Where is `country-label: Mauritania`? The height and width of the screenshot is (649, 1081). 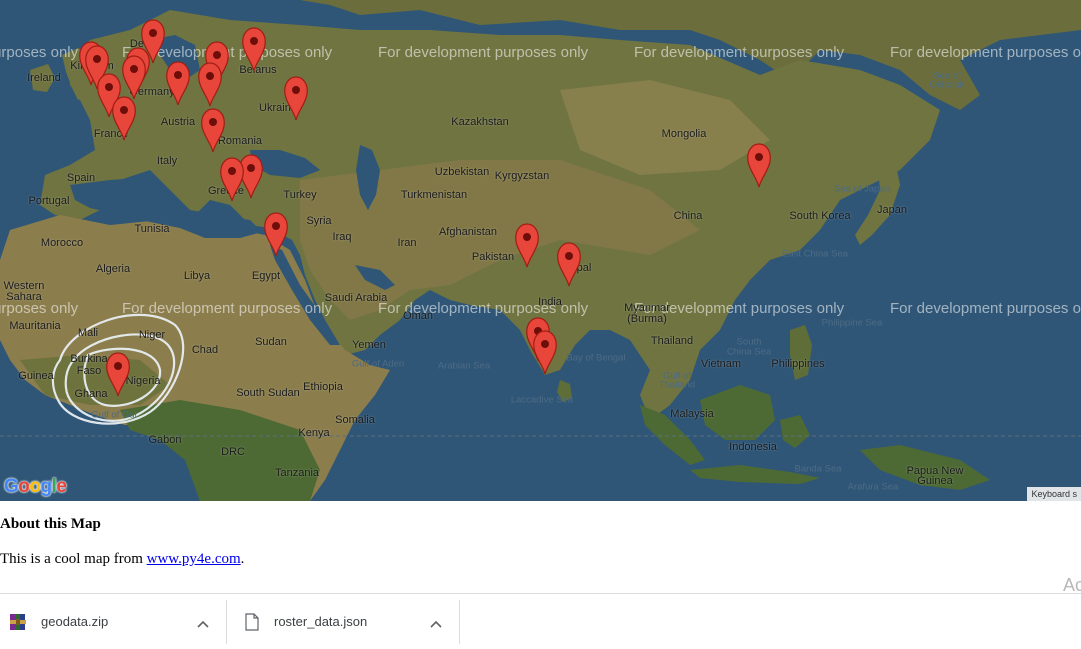 country-label: Mauritania is located at coordinates (35, 326).